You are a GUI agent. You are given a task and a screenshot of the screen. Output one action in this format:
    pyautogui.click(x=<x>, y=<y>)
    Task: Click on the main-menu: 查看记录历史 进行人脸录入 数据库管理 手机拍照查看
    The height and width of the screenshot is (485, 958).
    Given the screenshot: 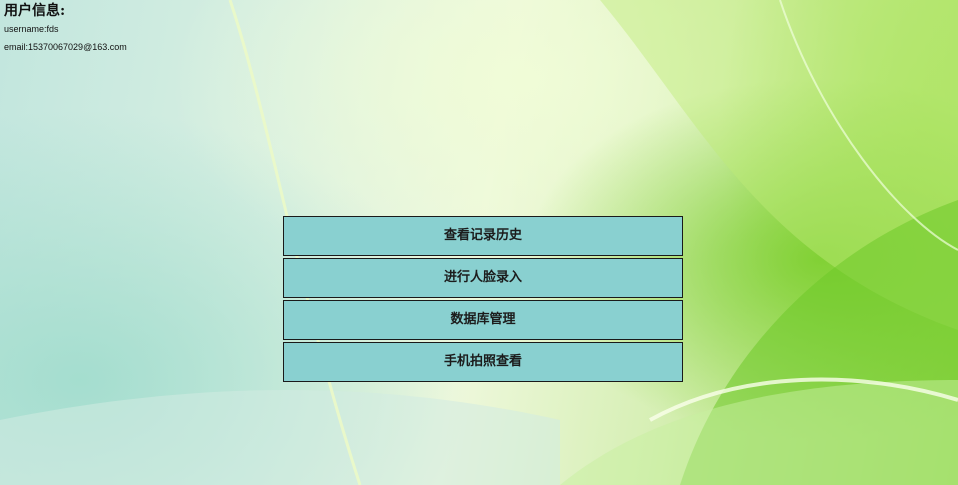 What is the action you would take?
    pyautogui.click(x=483, y=300)
    